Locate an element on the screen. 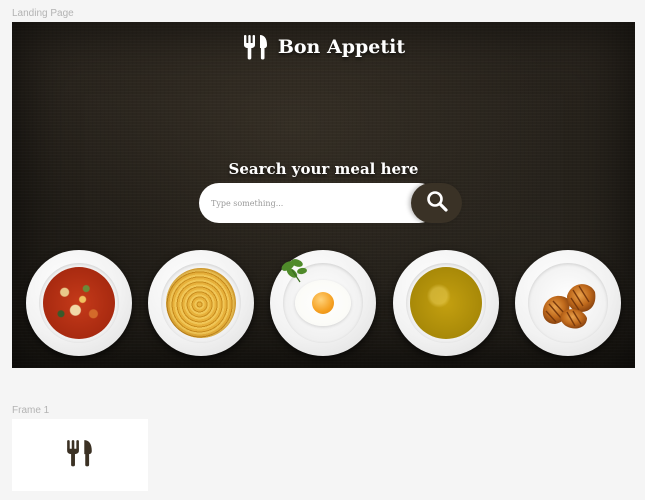  yellow-soup-image is located at coordinates (446, 303).